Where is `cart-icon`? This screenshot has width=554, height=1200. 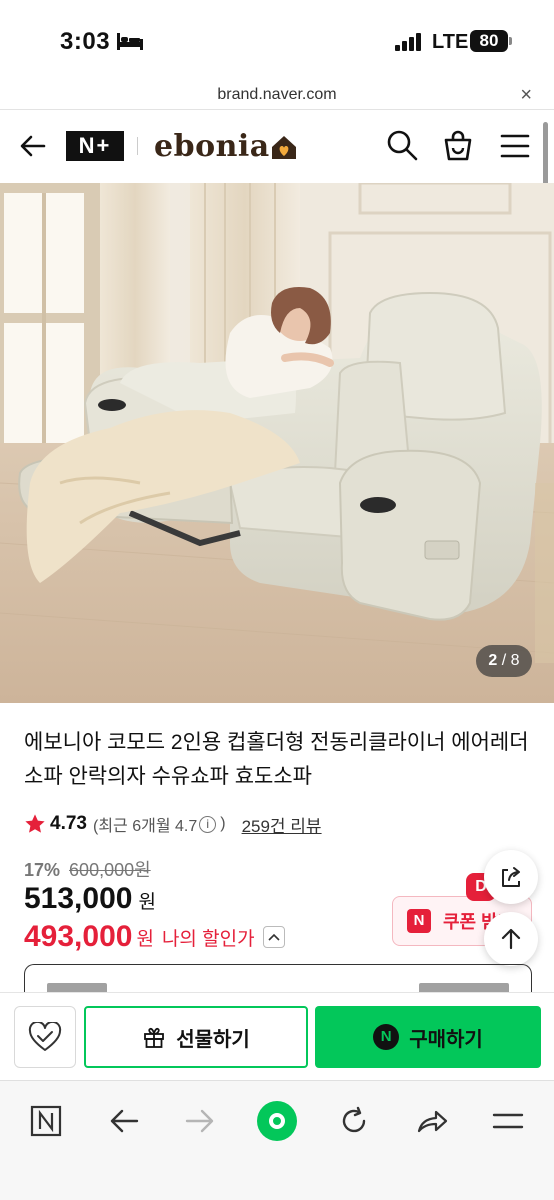 cart-icon is located at coordinates (458, 145).